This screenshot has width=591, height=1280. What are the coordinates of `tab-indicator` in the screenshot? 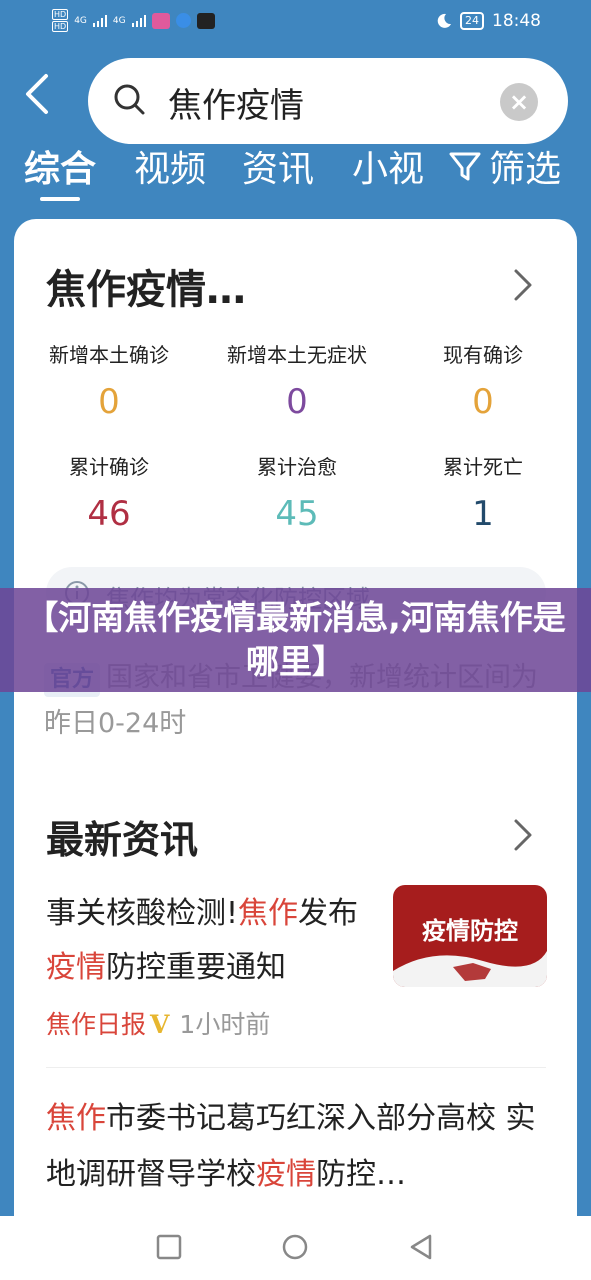 It's located at (60, 199).